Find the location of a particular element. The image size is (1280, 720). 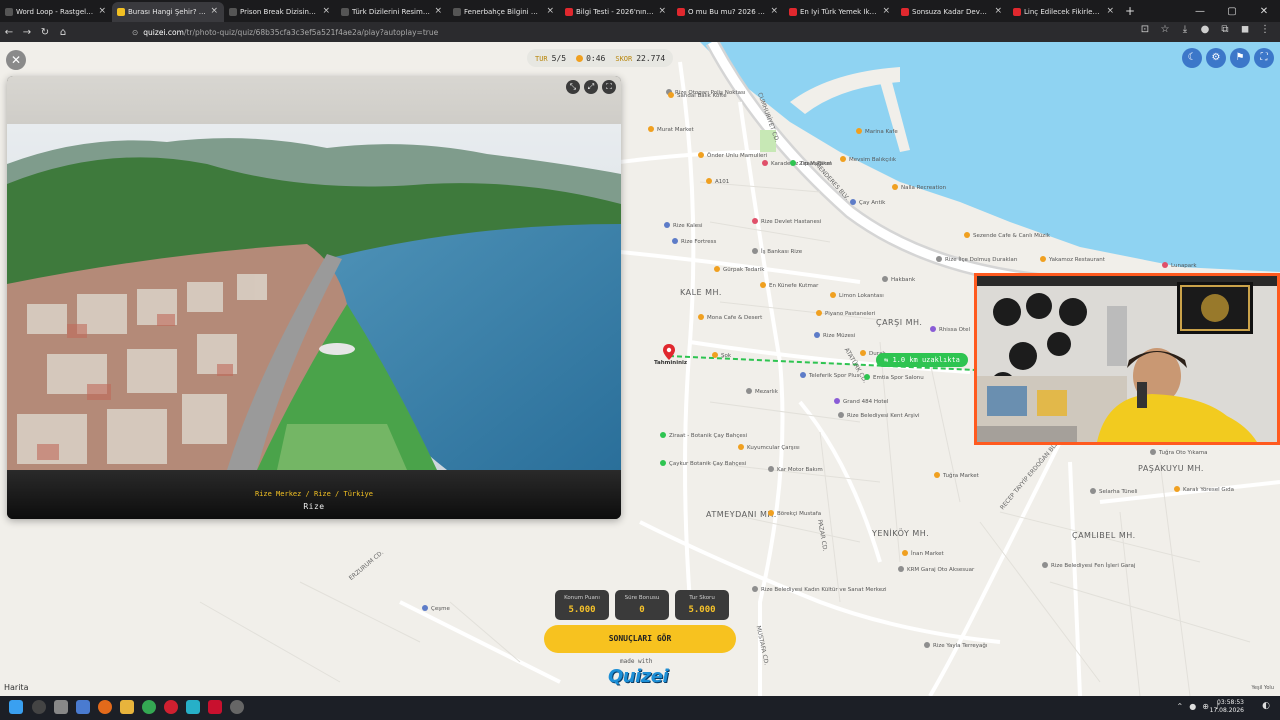

profile-icon: ◼ is located at coordinates (1245, 29).